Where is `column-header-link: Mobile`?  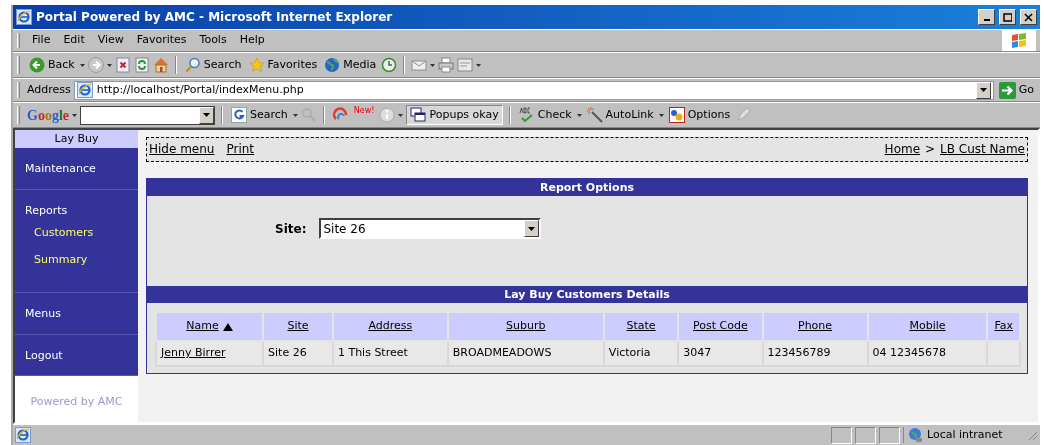 column-header-link: Mobile is located at coordinates (927, 326).